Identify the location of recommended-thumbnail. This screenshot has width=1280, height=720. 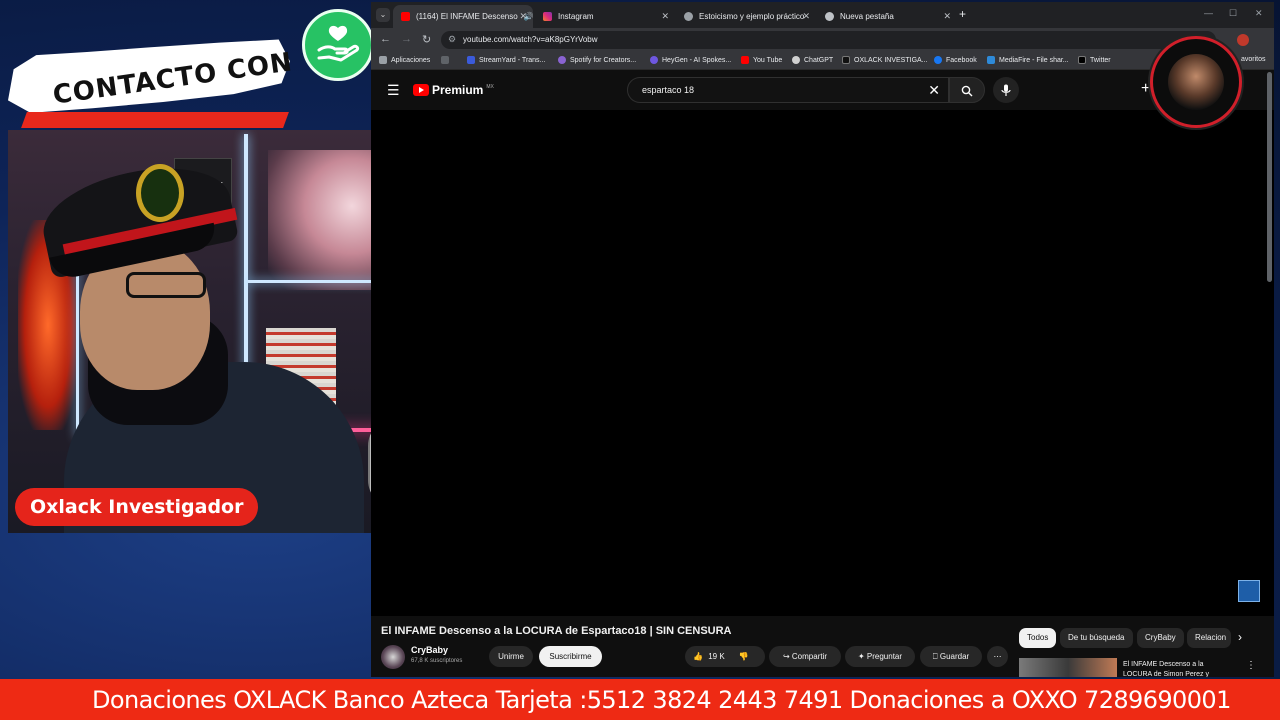
(1068, 667).